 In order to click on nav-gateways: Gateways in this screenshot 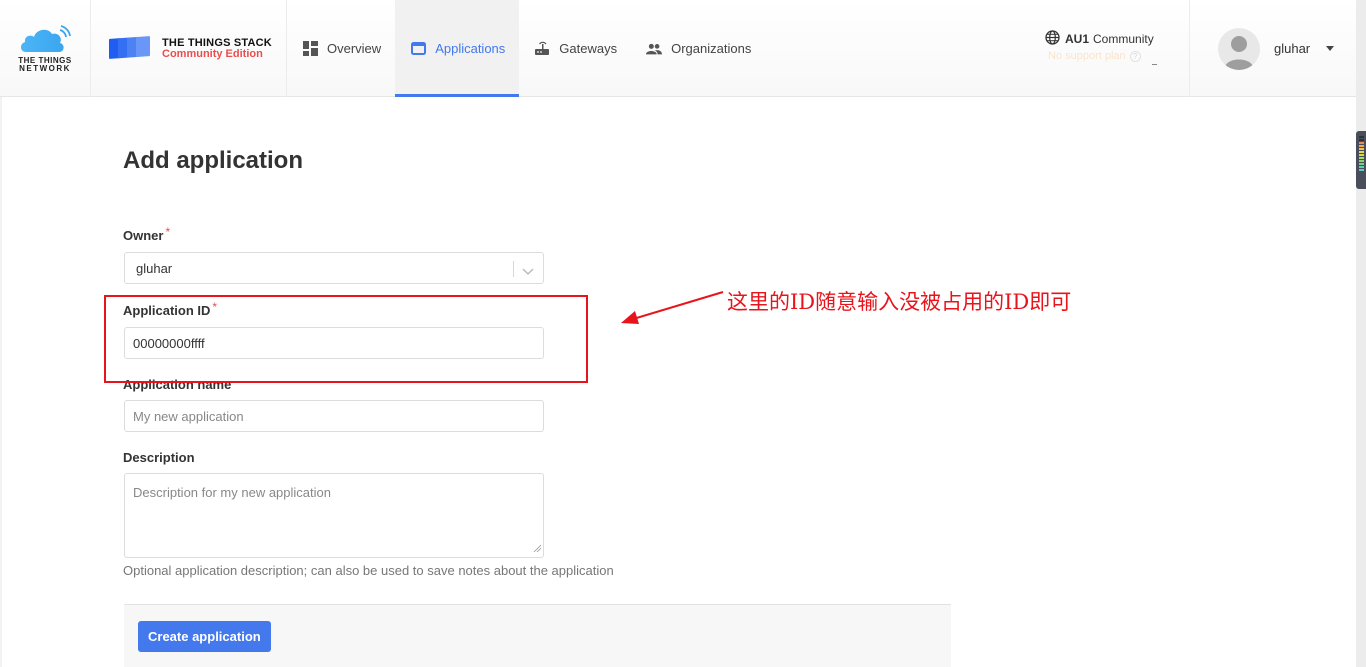, I will do `click(575, 48)`.